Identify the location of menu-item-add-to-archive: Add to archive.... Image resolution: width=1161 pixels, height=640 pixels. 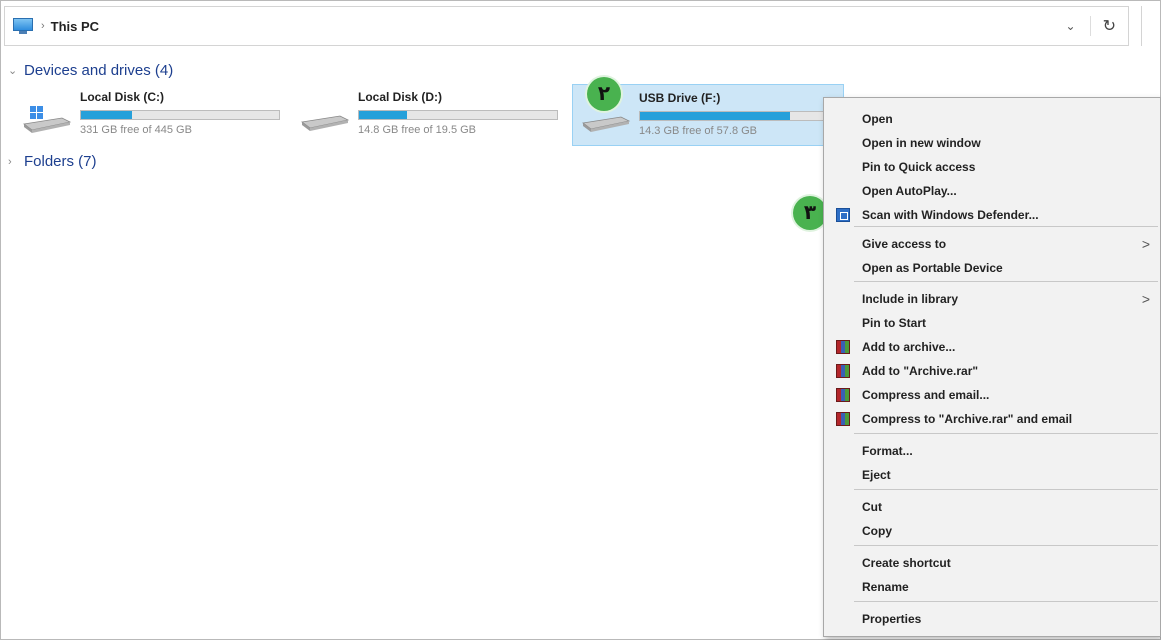
(992, 347).